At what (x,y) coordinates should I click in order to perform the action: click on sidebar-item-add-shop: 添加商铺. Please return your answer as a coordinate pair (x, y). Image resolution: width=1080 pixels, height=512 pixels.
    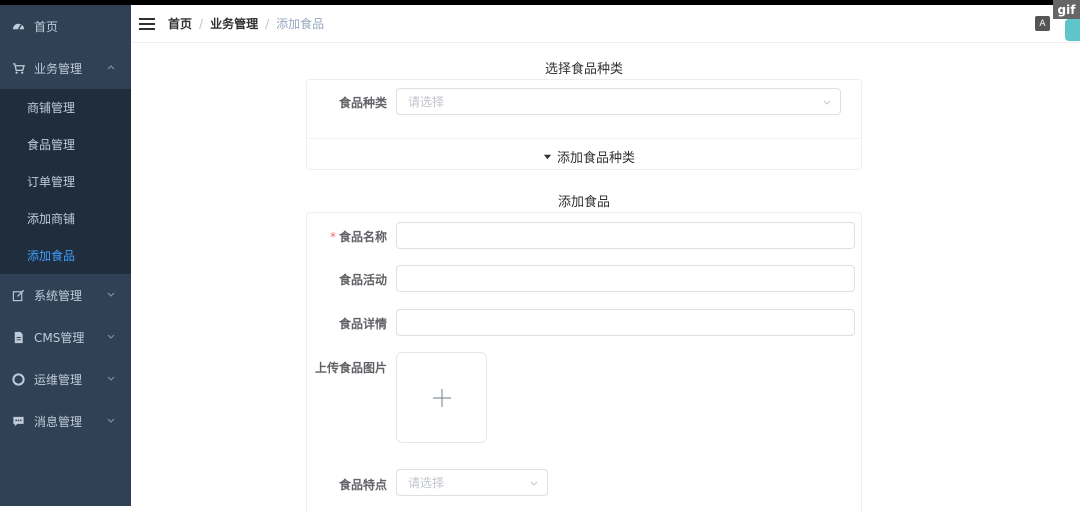
    Looking at the image, I should click on (65, 218).